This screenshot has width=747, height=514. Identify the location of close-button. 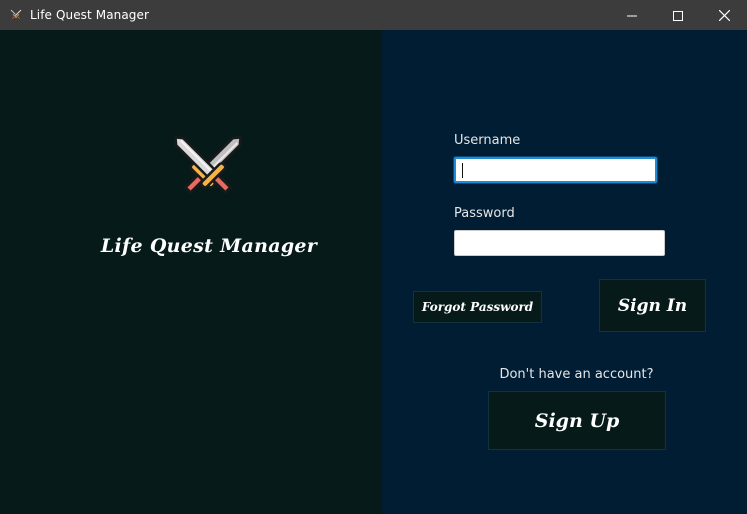
(724, 15).